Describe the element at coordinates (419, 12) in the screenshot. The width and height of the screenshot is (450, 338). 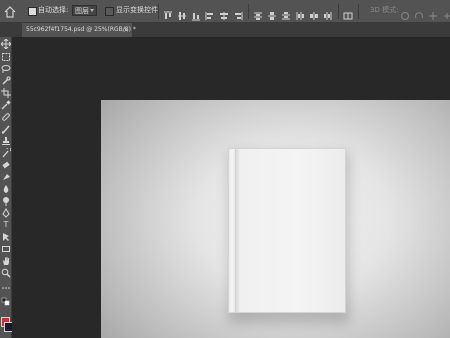
I see `roll-3d-icon` at that location.